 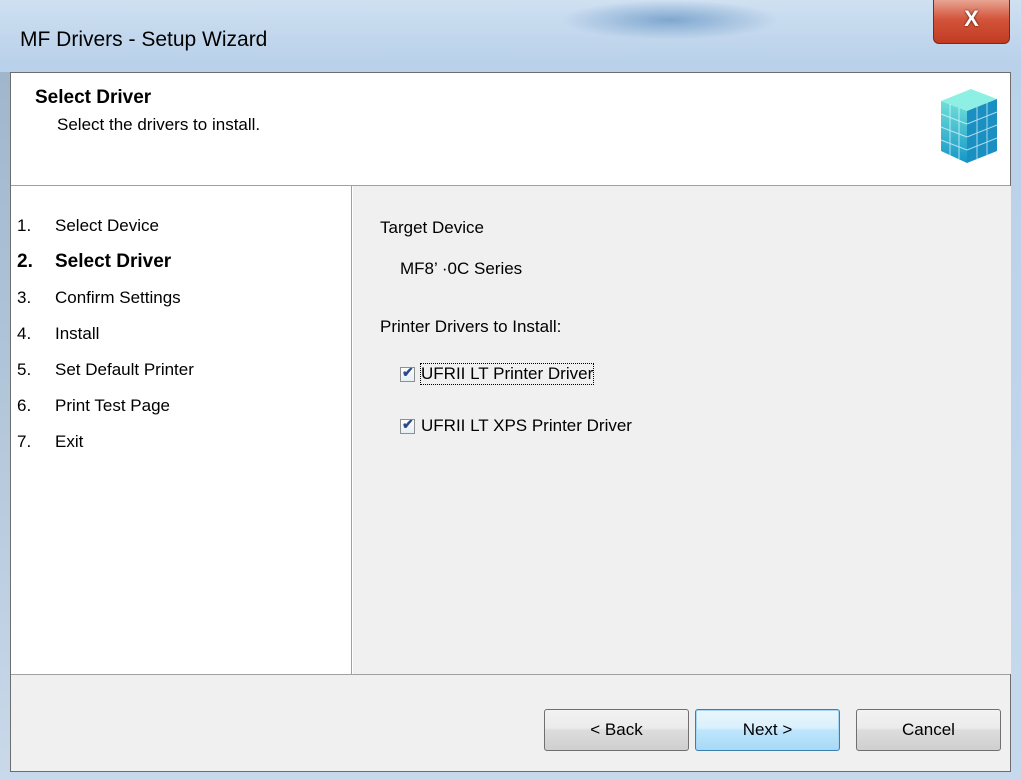 What do you see at coordinates (5, 426) in the screenshot?
I see `window-frame-left` at bounding box center [5, 426].